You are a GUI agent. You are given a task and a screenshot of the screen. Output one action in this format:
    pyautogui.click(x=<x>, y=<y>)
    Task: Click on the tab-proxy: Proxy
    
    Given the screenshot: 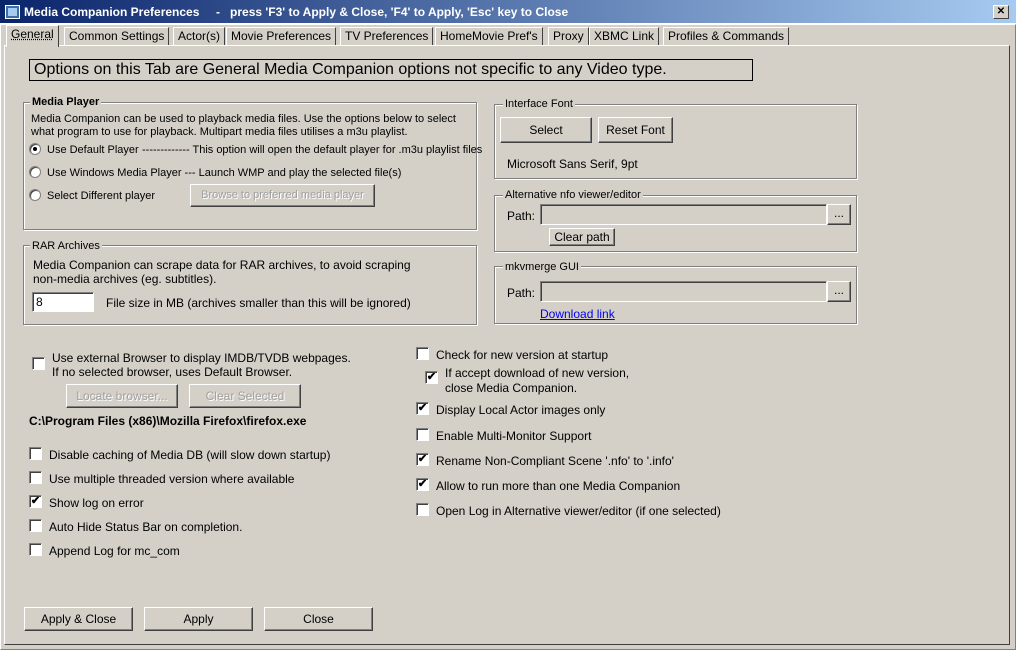 What is the action you would take?
    pyautogui.click(x=568, y=36)
    